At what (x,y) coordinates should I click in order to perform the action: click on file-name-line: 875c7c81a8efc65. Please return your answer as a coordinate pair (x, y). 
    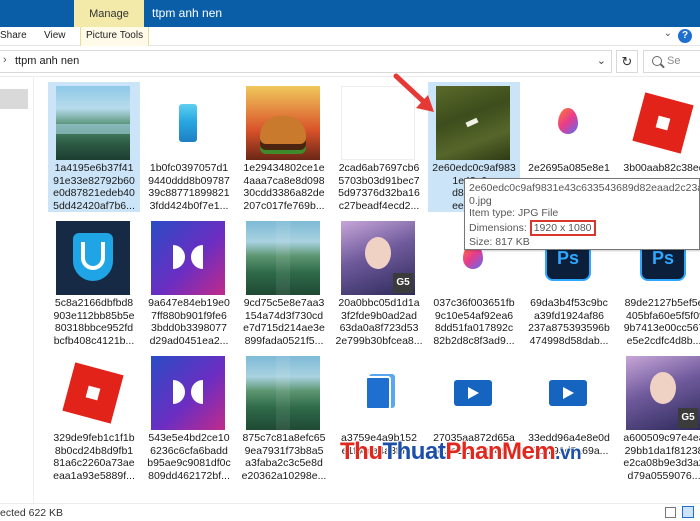
    Looking at the image, I should click on (284, 438).